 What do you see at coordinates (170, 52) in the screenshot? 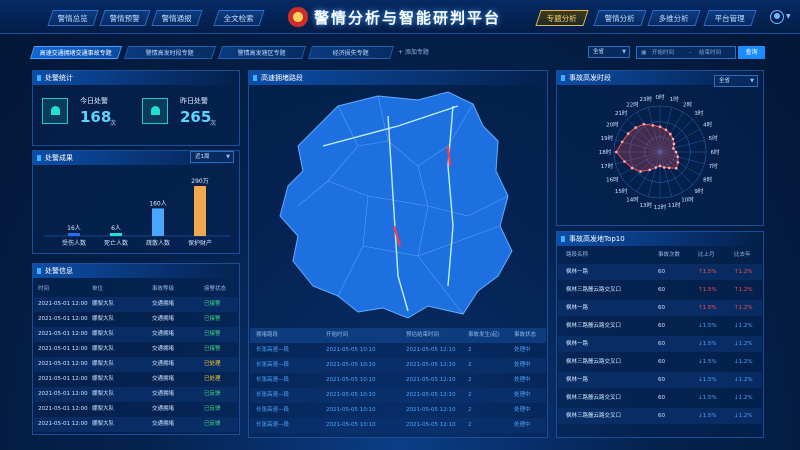
I see `topic-tab: 警情高发时段专题` at bounding box center [170, 52].